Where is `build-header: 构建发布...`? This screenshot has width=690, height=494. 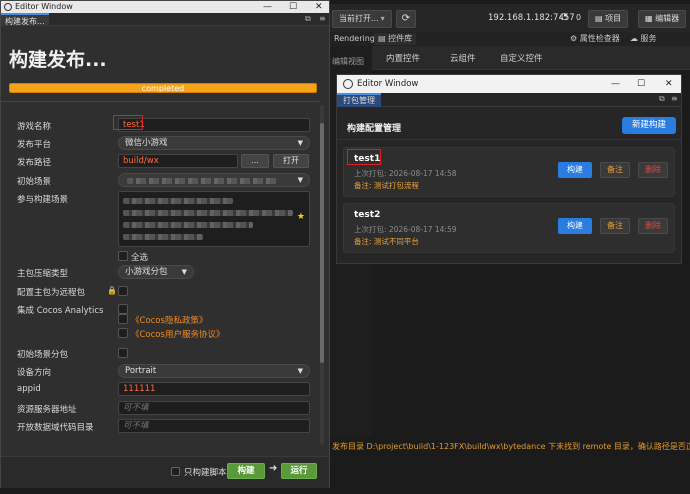 build-header: 构建发布... is located at coordinates (58, 60).